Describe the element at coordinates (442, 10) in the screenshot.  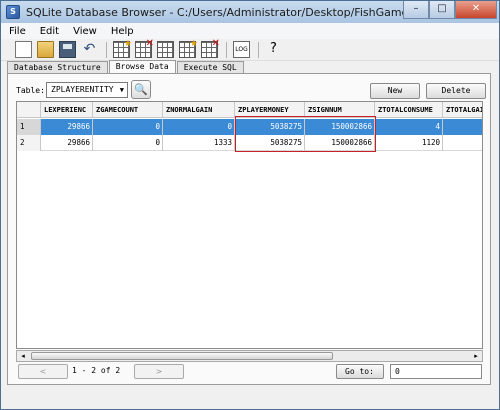
I see `maximize-button: □` at that location.